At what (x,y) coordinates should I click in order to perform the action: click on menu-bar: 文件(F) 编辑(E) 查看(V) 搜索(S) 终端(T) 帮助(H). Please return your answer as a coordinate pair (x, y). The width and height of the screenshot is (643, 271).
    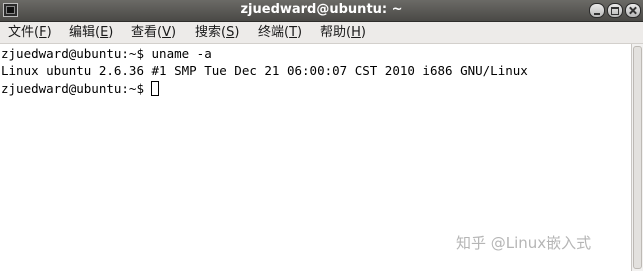
    Looking at the image, I should click on (321, 33).